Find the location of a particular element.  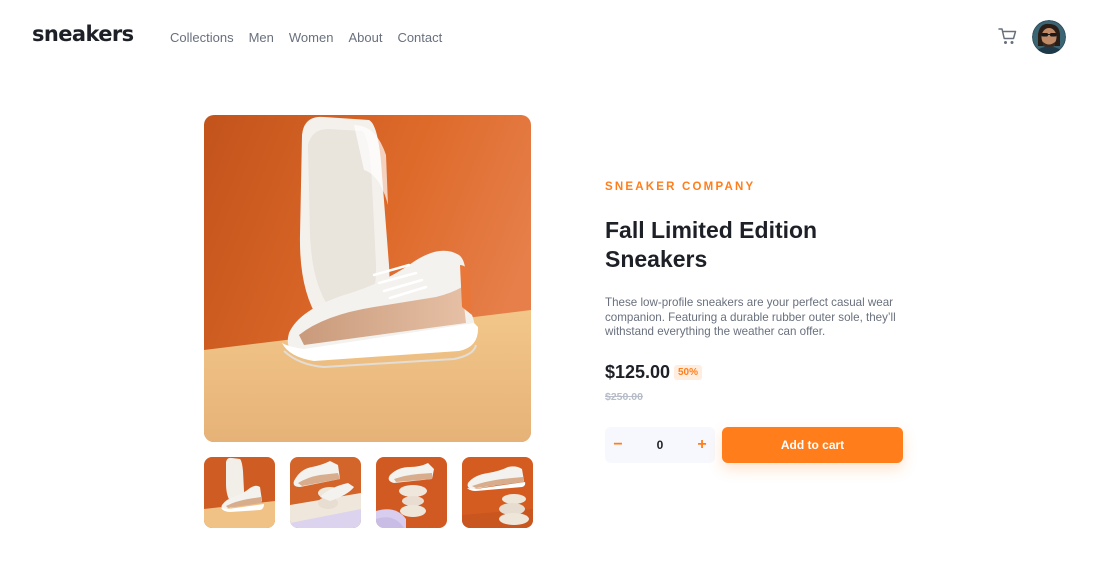

plus-label: + is located at coordinates (702, 444).